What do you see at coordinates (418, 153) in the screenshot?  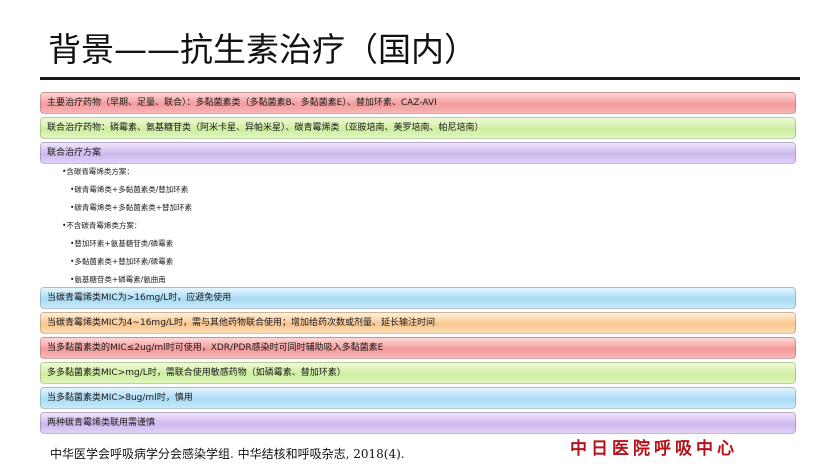 I see `bar-combo-plan: 联合治疗方案` at bounding box center [418, 153].